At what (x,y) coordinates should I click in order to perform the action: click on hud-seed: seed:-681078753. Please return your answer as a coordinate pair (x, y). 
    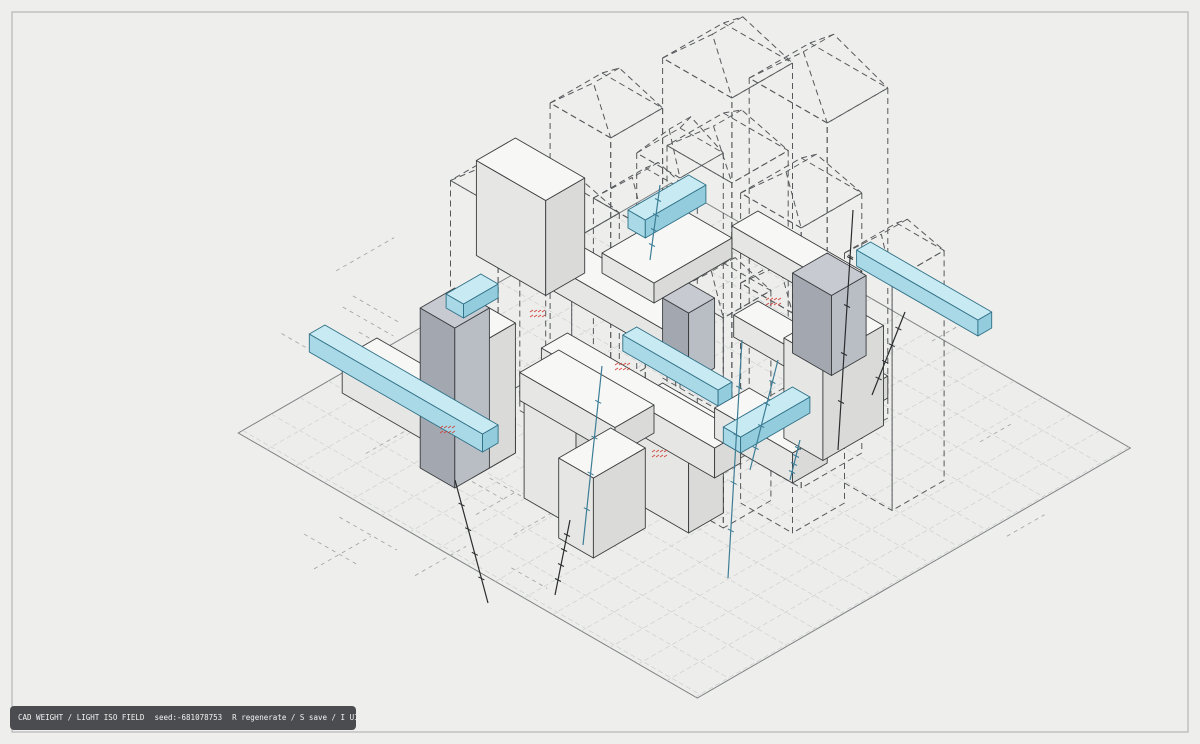
    Looking at the image, I should click on (188, 717).